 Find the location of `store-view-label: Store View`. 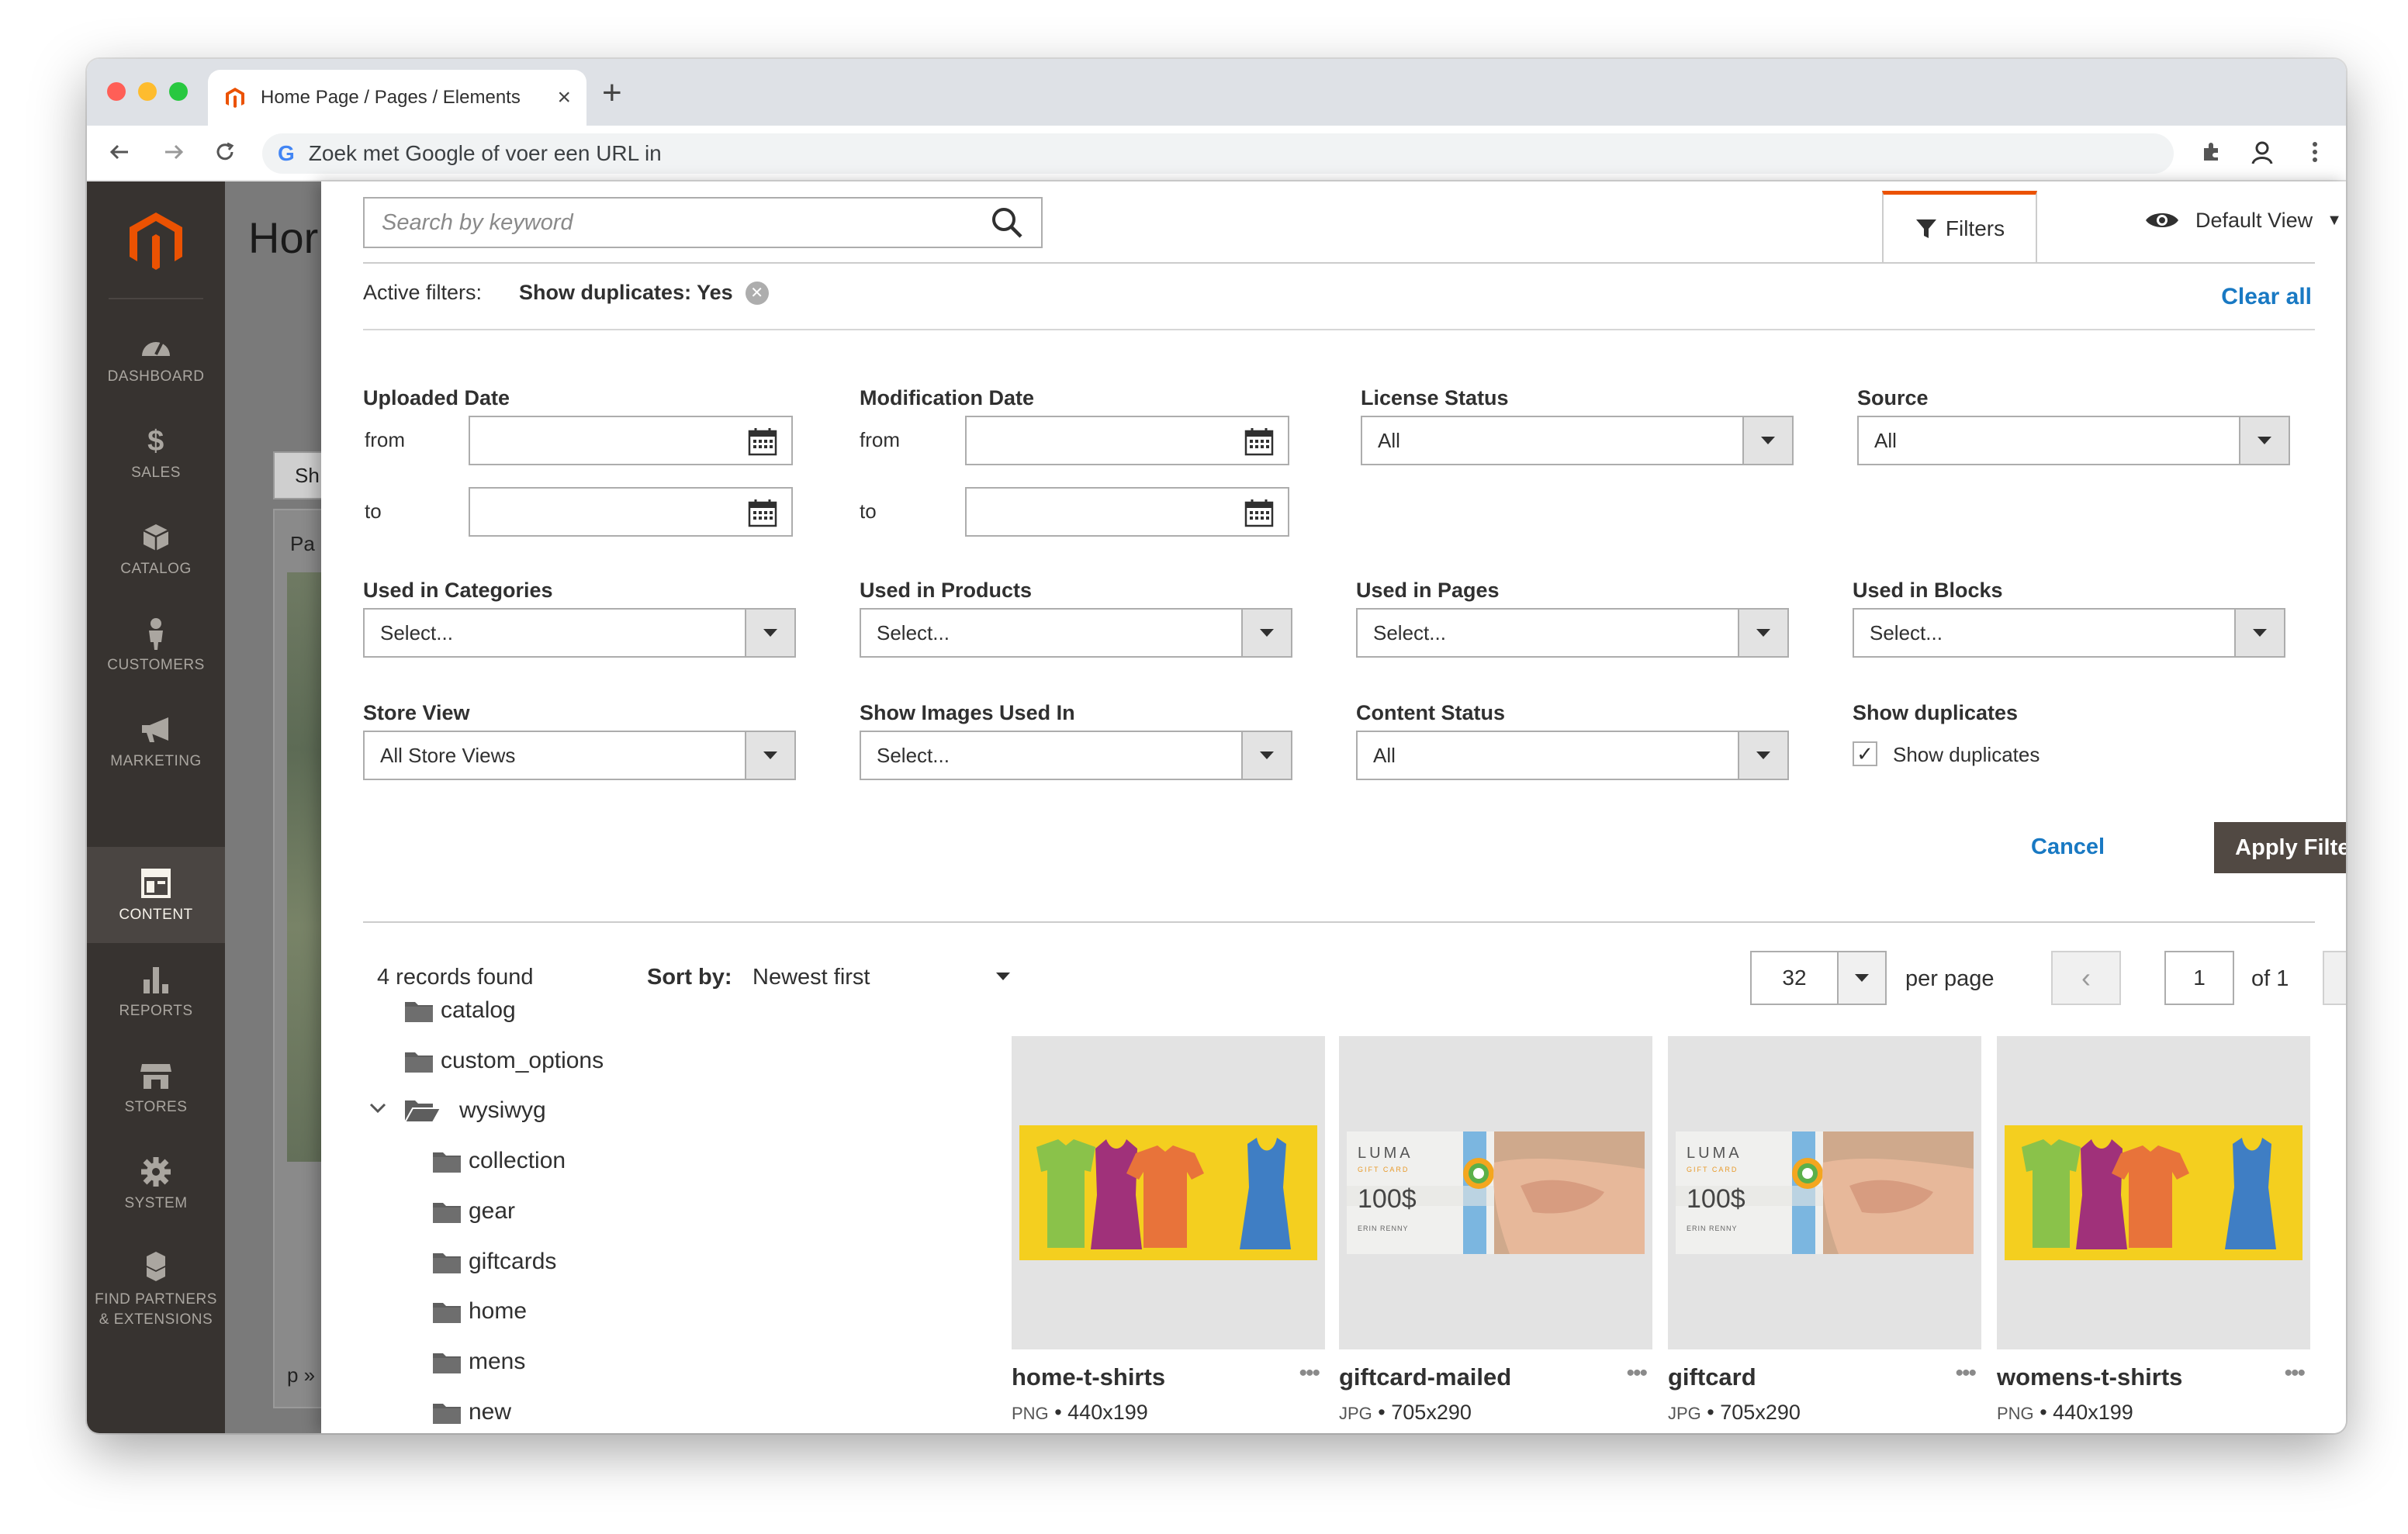

store-view-label: Store View is located at coordinates (417, 712).